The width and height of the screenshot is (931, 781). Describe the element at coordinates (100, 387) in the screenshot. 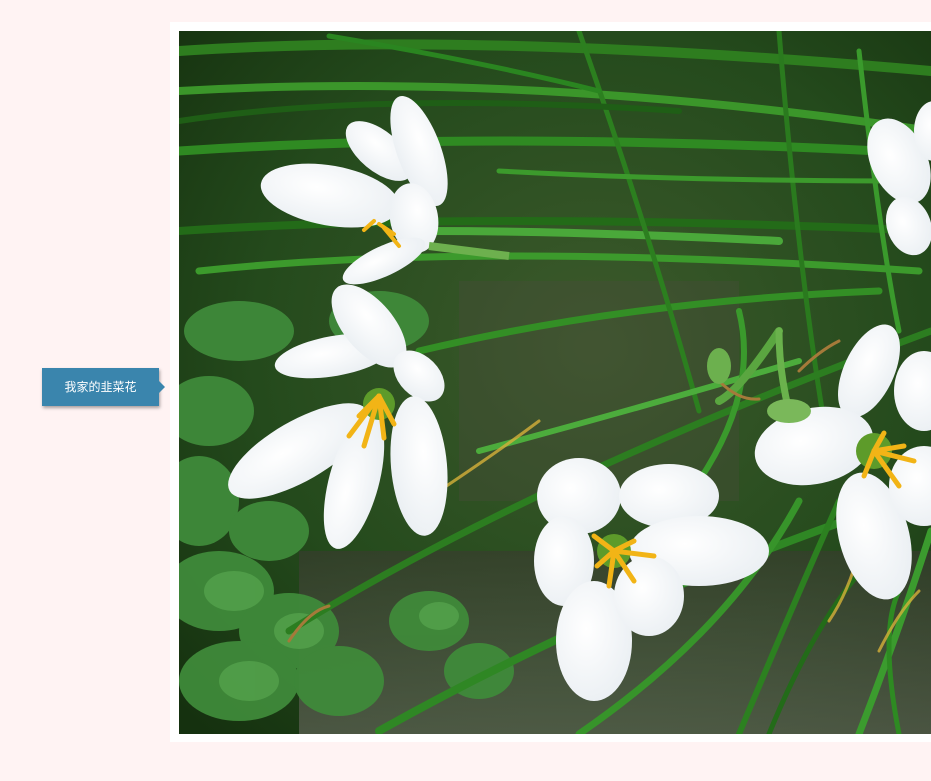

I see `caption-text: 我家的韭菜花` at that location.